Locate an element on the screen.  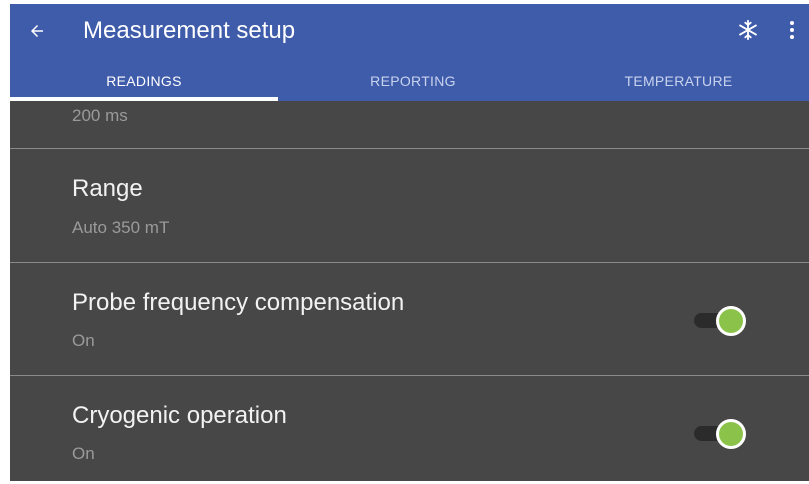
setting-title: Probe frequency compensation is located at coordinates (238, 302).